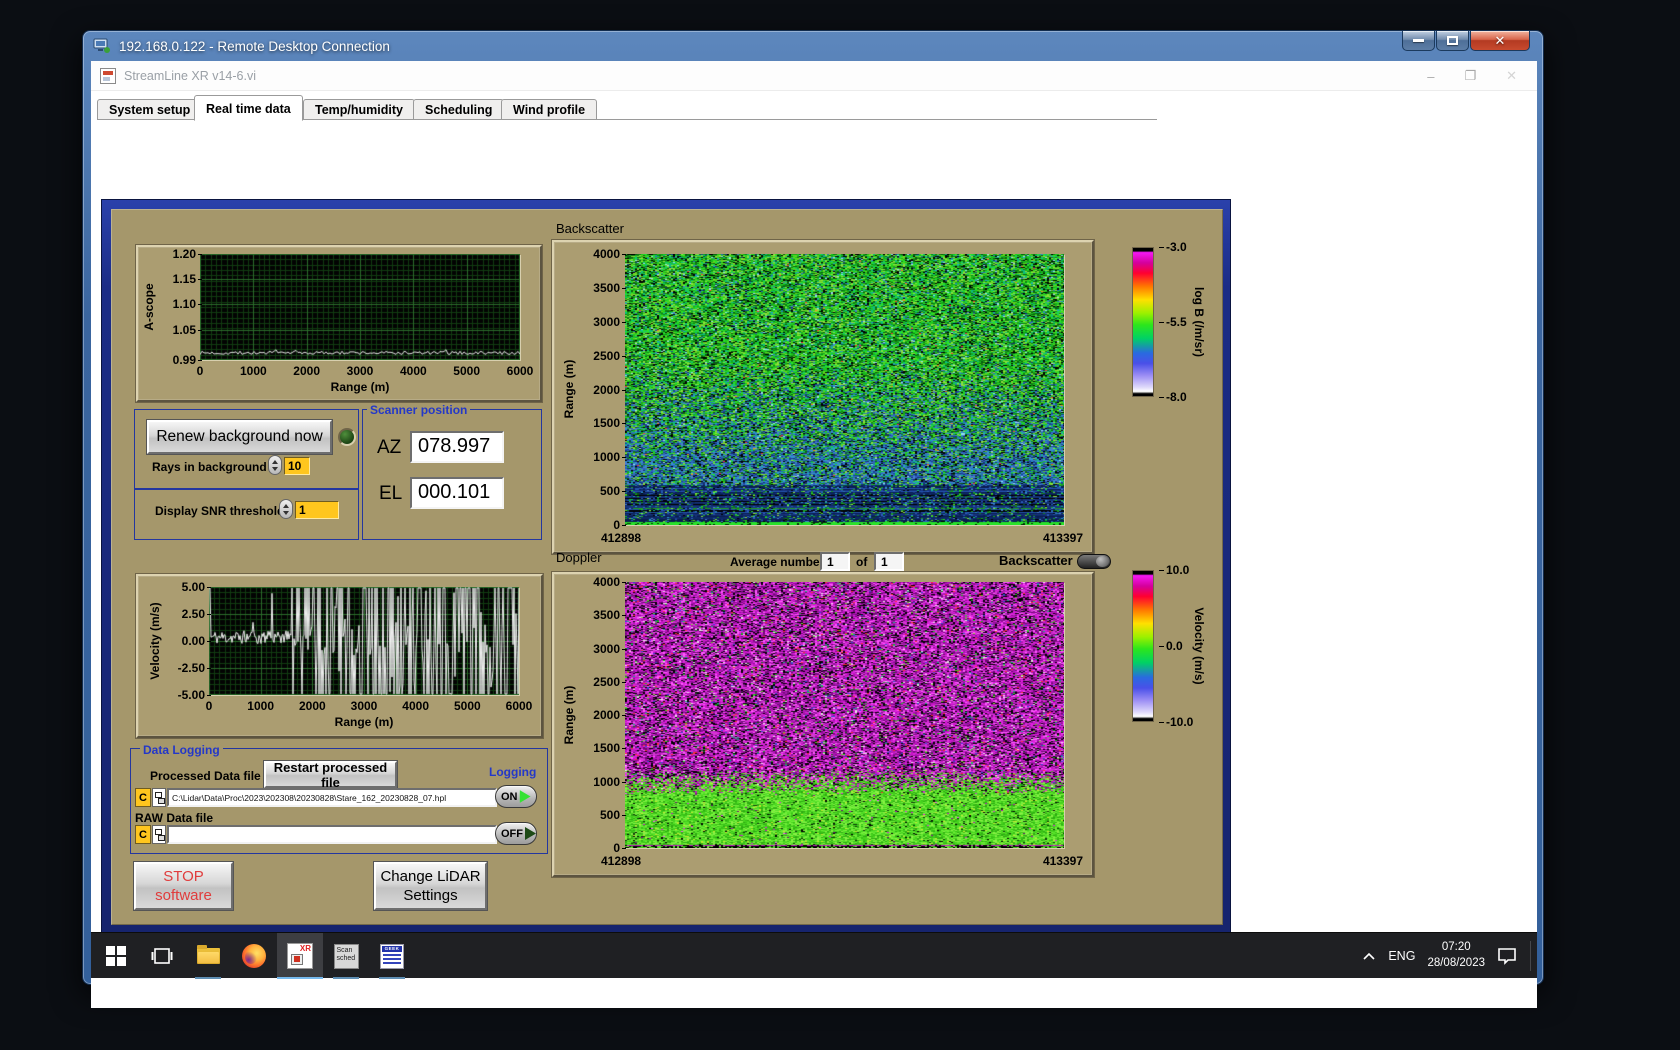  Describe the element at coordinates (209, 467) in the screenshot. I see `rays-in-background-label: Rays in background` at that location.